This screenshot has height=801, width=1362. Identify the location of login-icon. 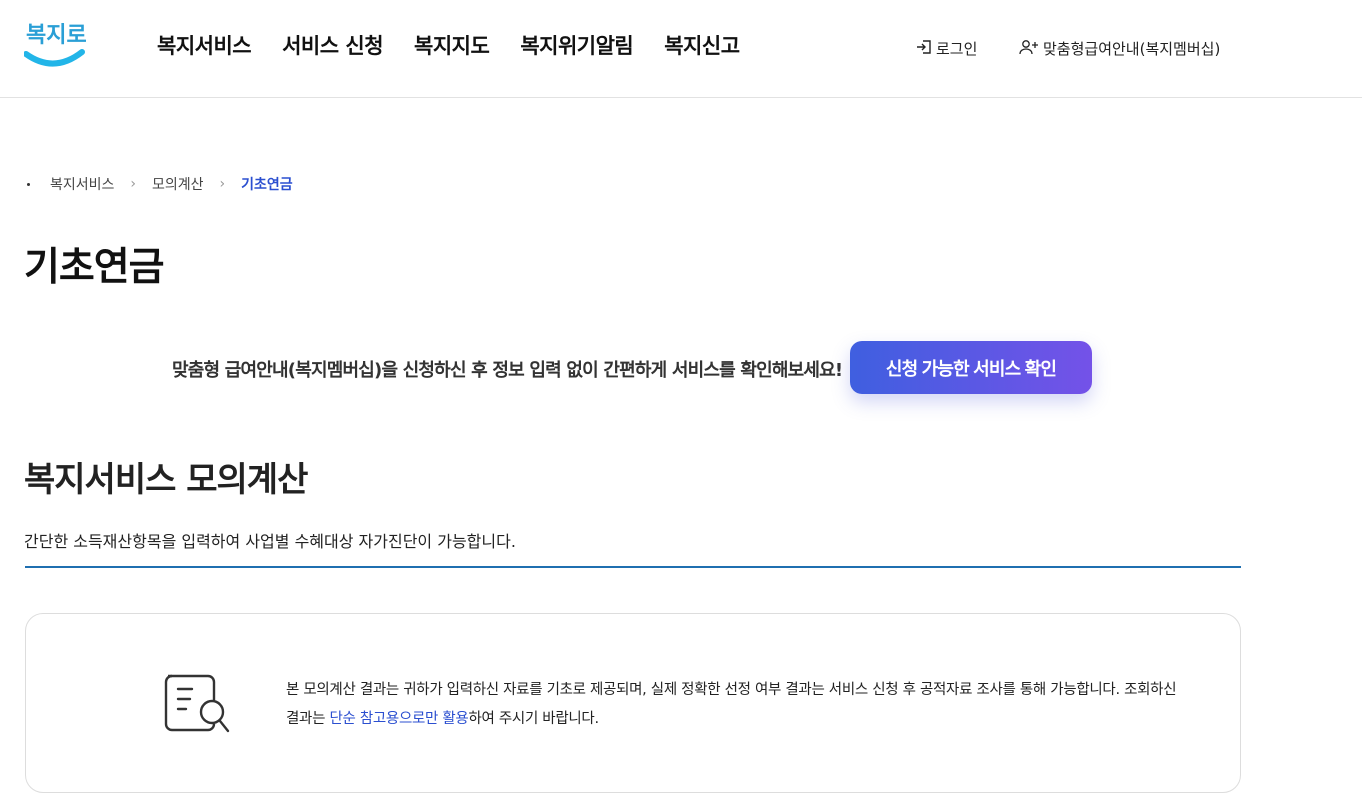
(924, 49).